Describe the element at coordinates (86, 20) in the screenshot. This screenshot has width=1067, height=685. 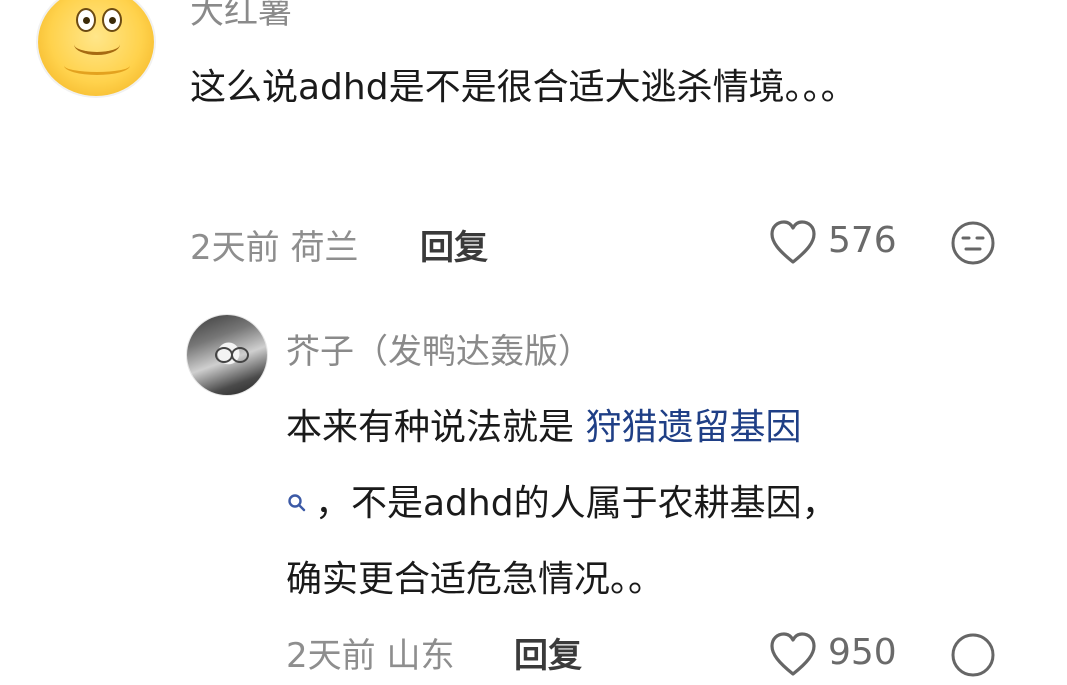
I see `avatar-eye-left` at that location.